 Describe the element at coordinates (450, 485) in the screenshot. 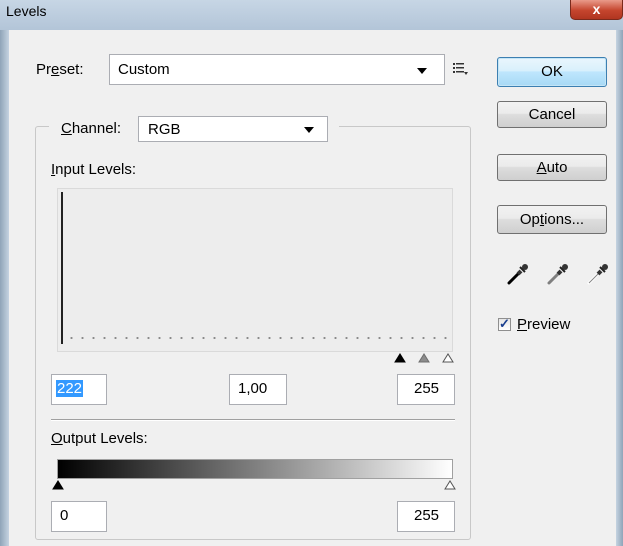

I see `output-white-slider` at that location.